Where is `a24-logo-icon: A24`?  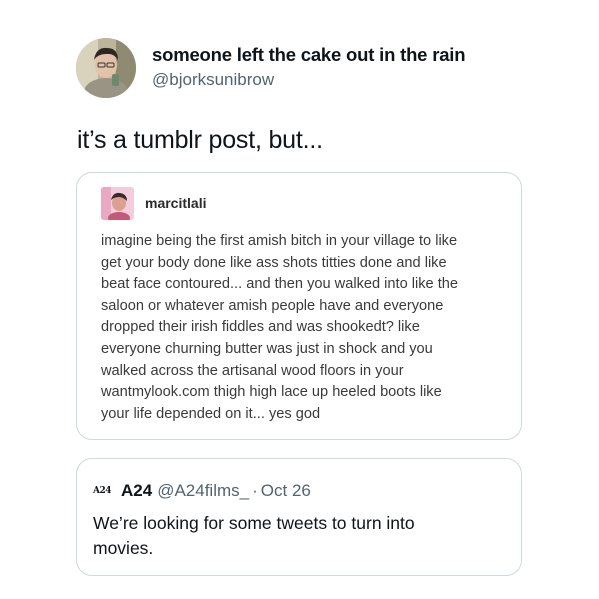
a24-logo-icon: A24 is located at coordinates (102, 491).